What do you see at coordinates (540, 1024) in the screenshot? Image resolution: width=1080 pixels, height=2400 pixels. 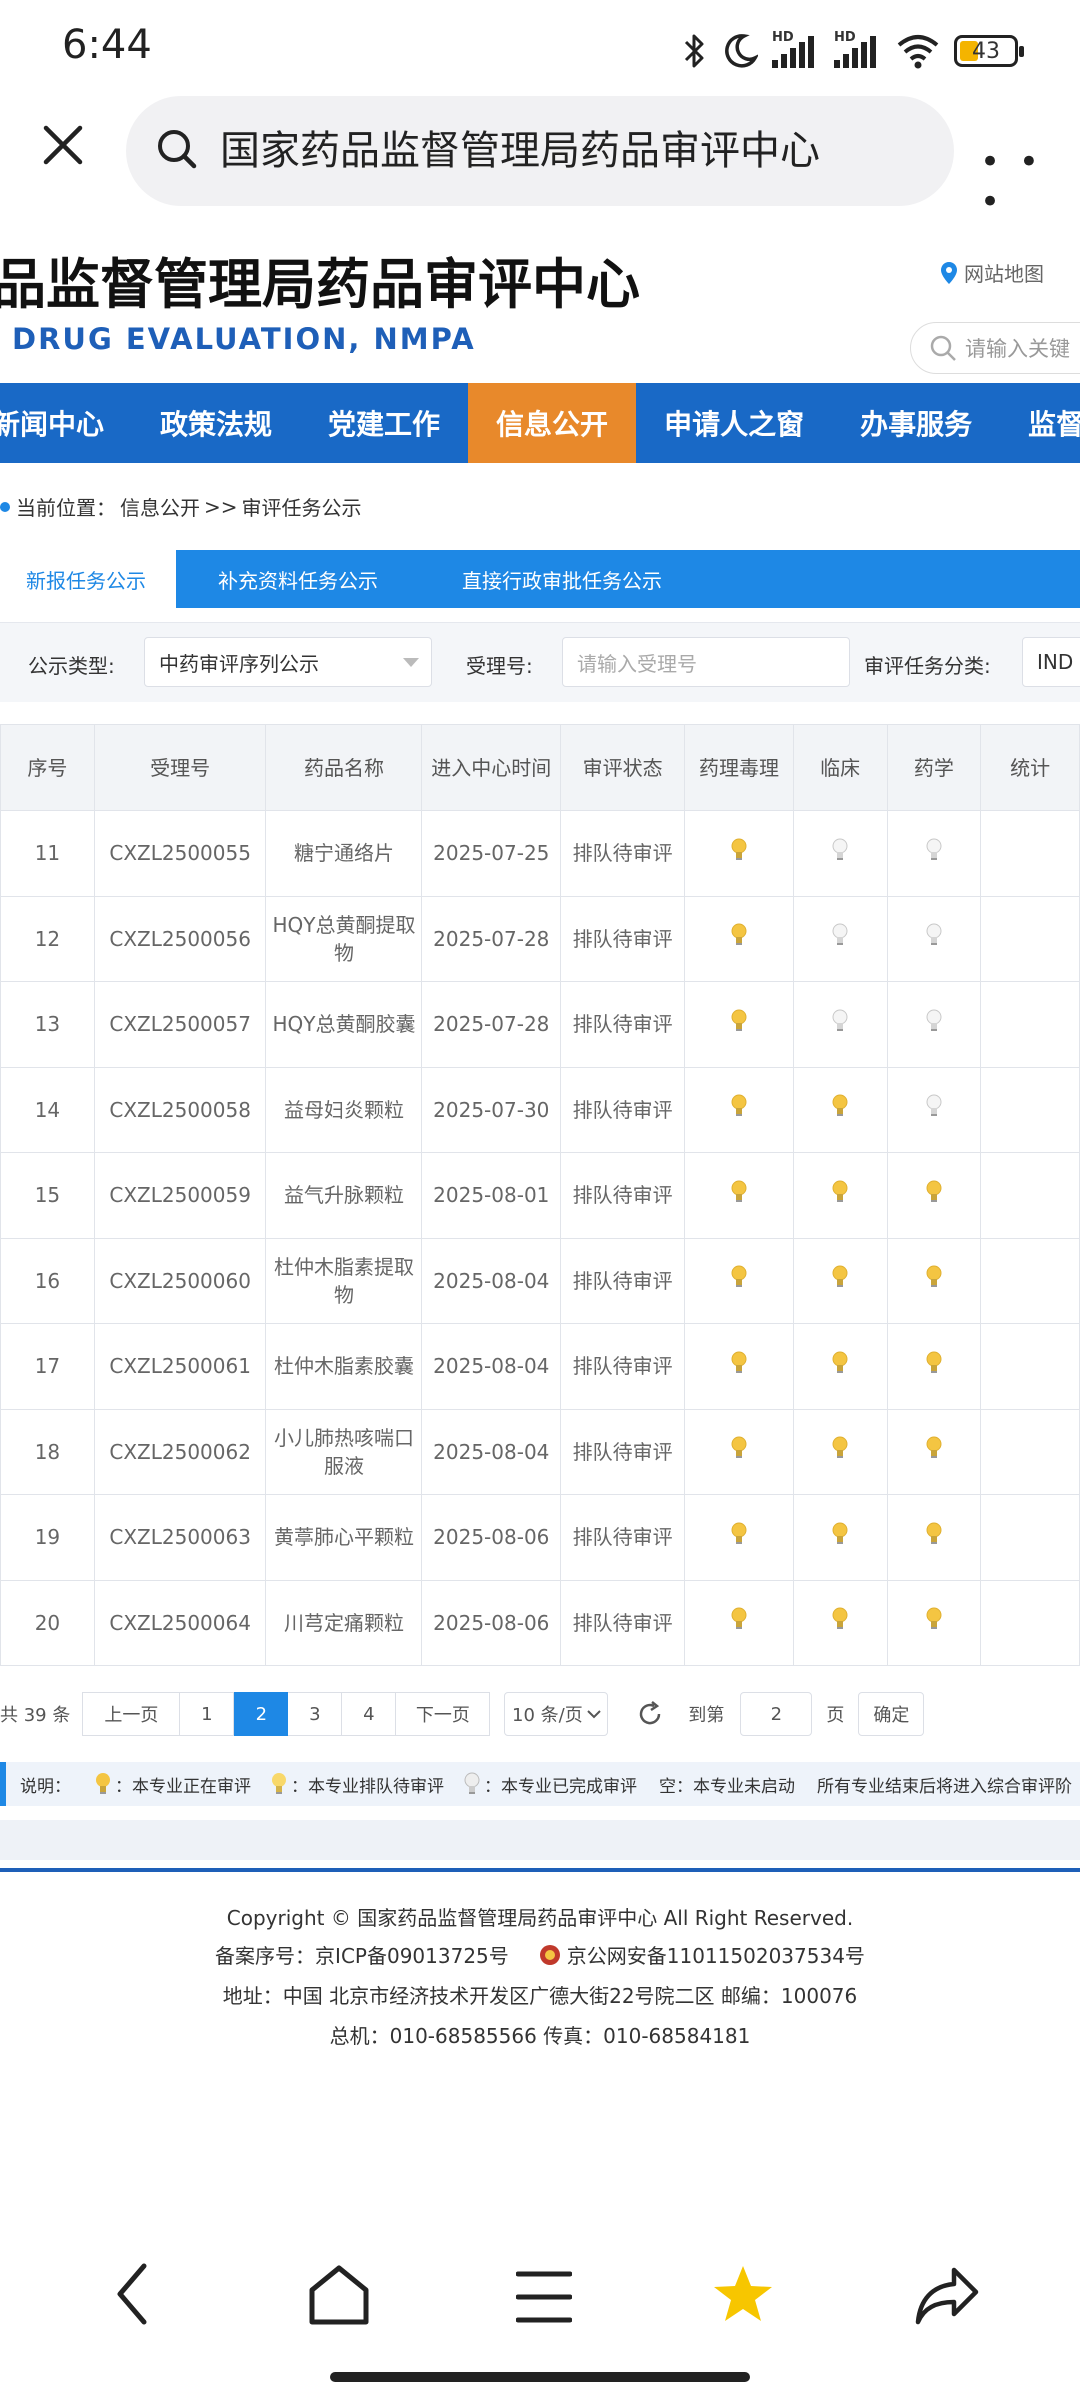 I see `table-row: 13 CXZL2500057 HQY总黄酮胶囊 2025-07-28 排队待审评` at bounding box center [540, 1024].